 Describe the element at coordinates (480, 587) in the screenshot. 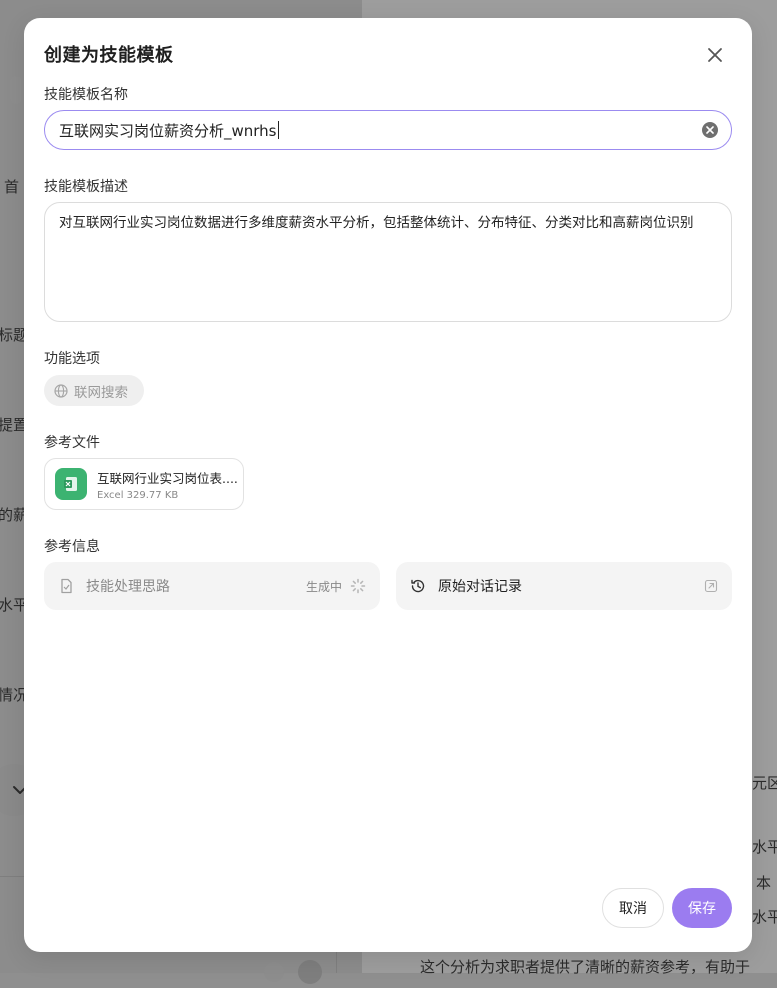

I see `chat-history-label: 原始对话记录` at that location.